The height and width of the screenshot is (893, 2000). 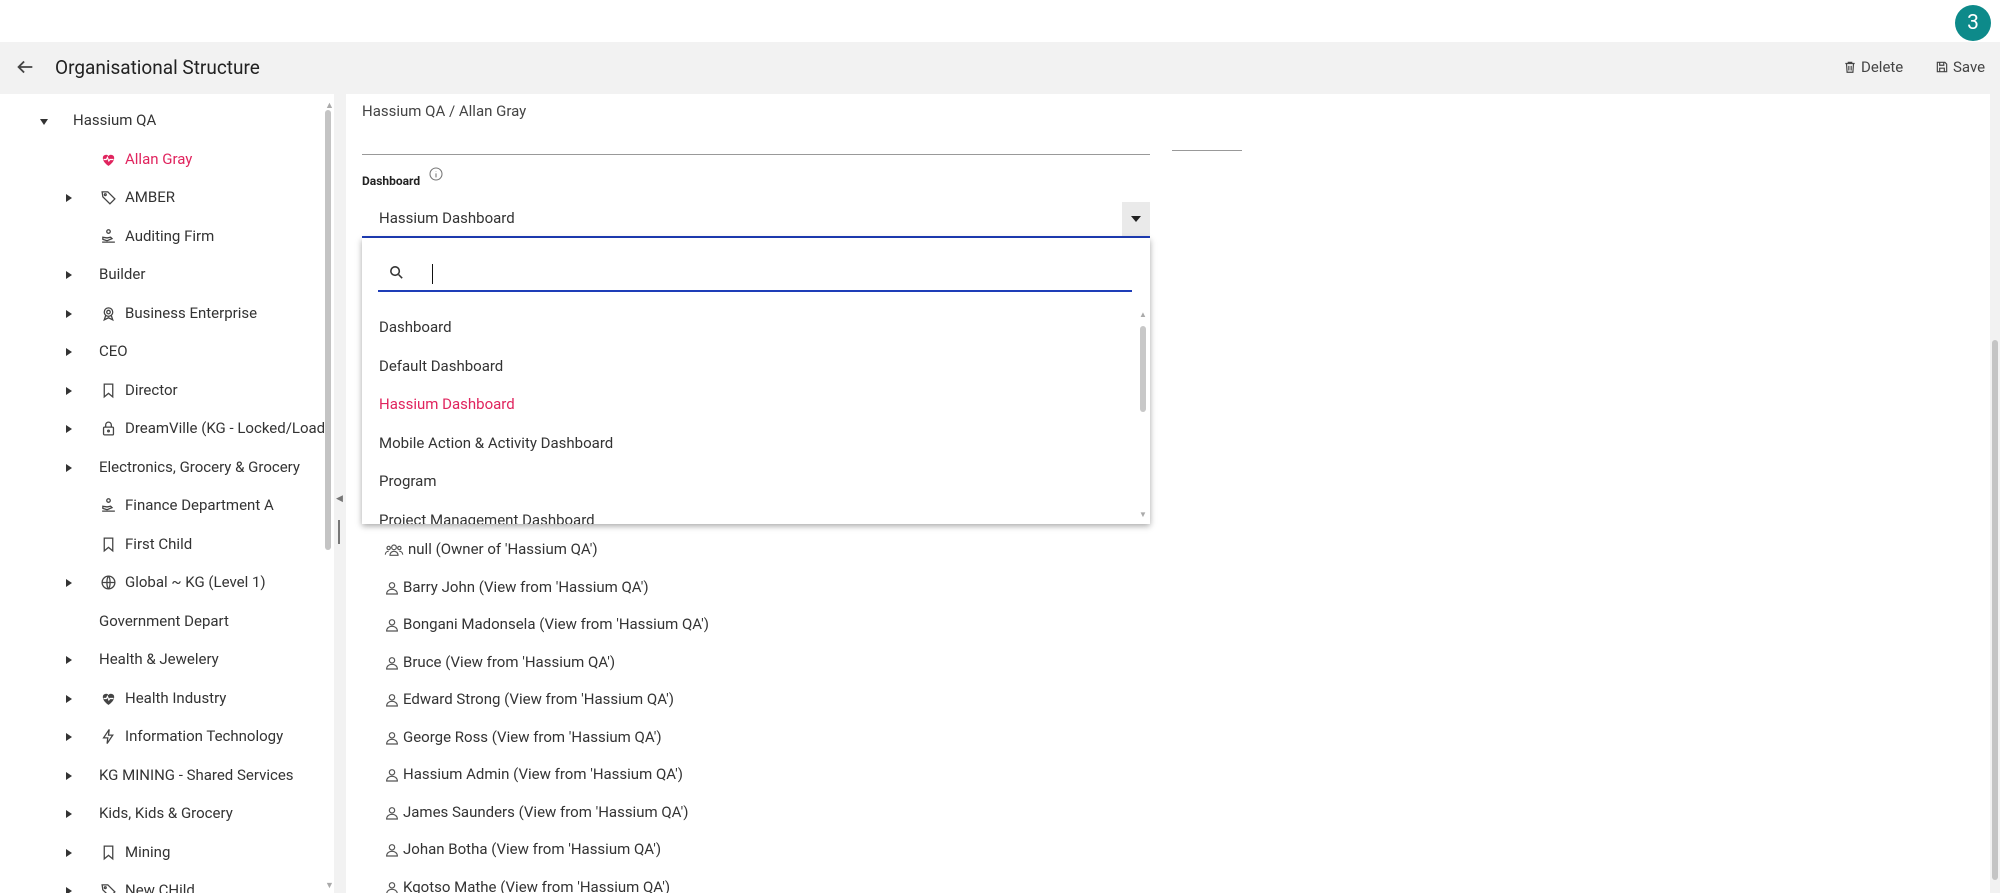 What do you see at coordinates (415, 327) in the screenshot?
I see `dropdown-option: Dashboard` at bounding box center [415, 327].